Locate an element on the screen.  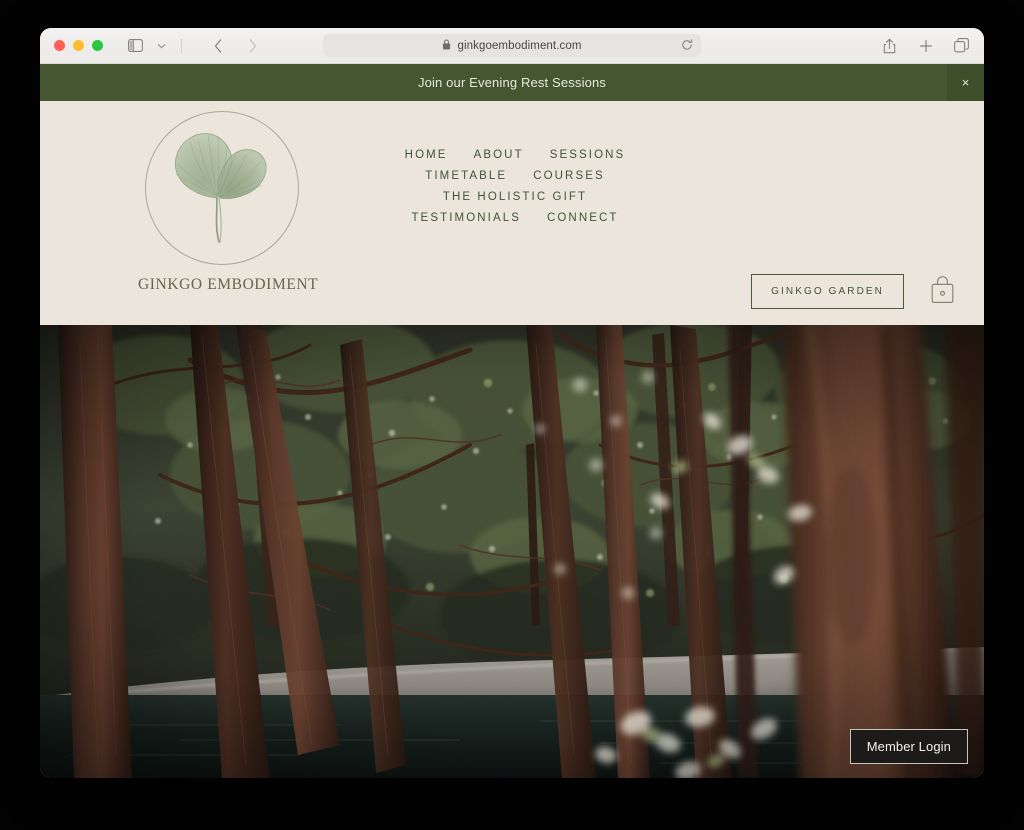
ginkgo-garden-button: GINKGO GARDEN is located at coordinates (827, 291).